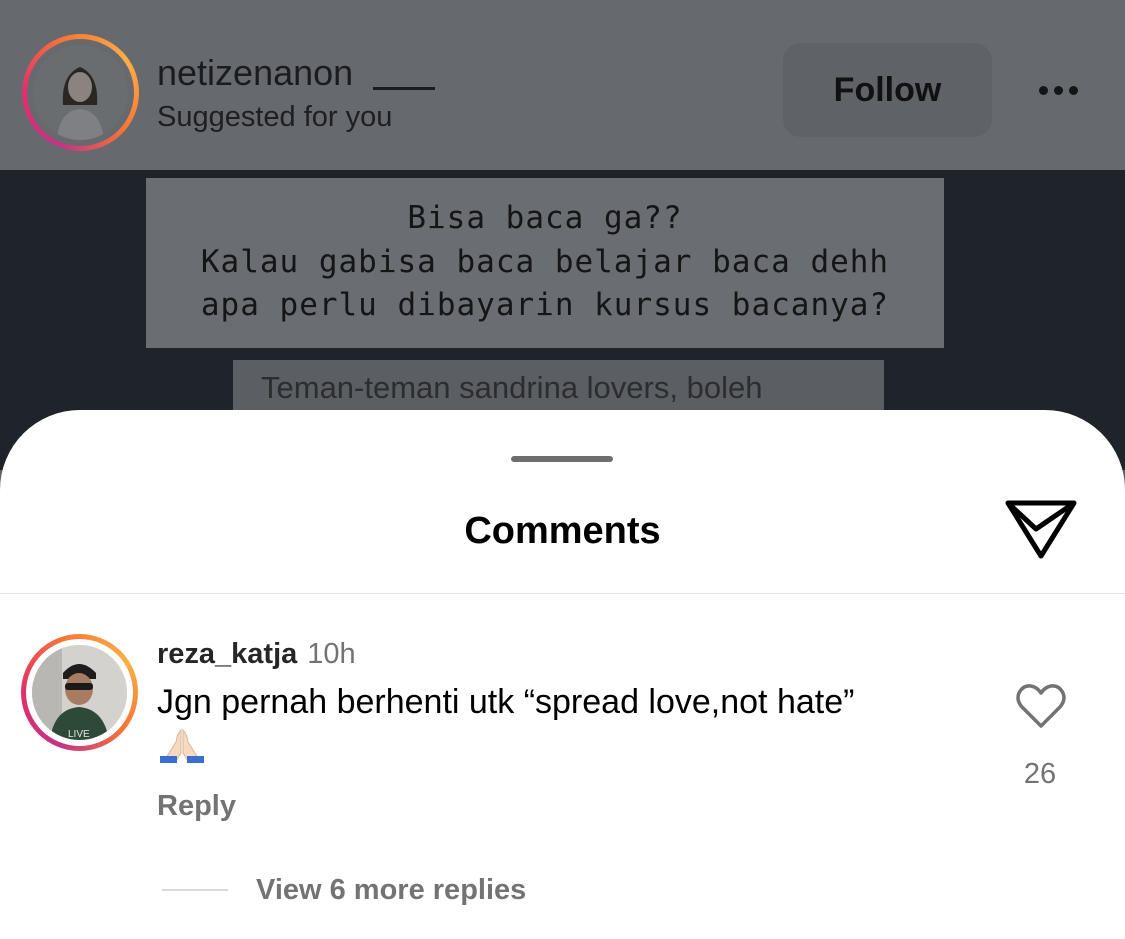  I want to click on like-count: 26, so click(1040, 774).